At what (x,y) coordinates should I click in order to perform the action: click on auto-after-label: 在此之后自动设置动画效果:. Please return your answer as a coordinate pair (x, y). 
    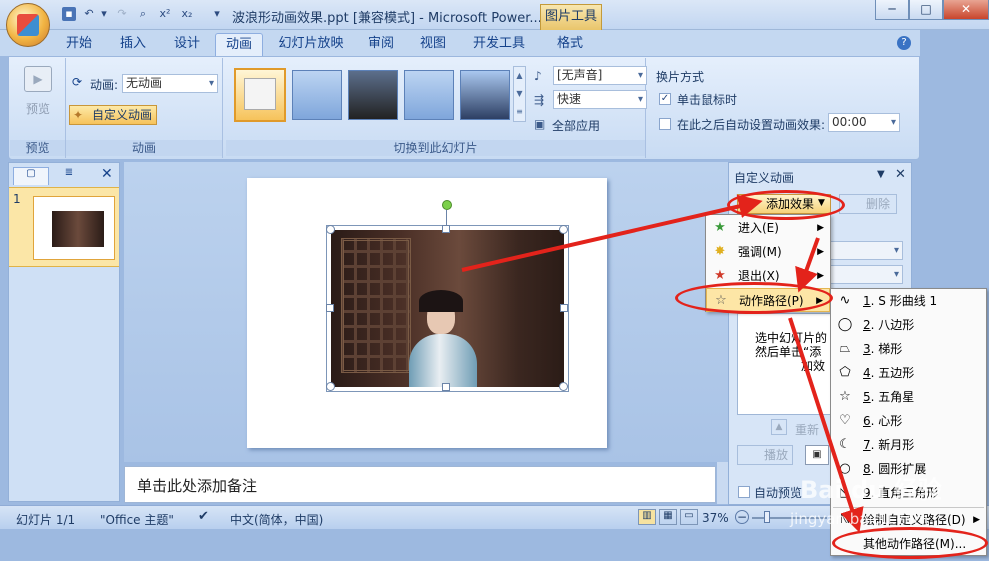
    Looking at the image, I should click on (751, 125).